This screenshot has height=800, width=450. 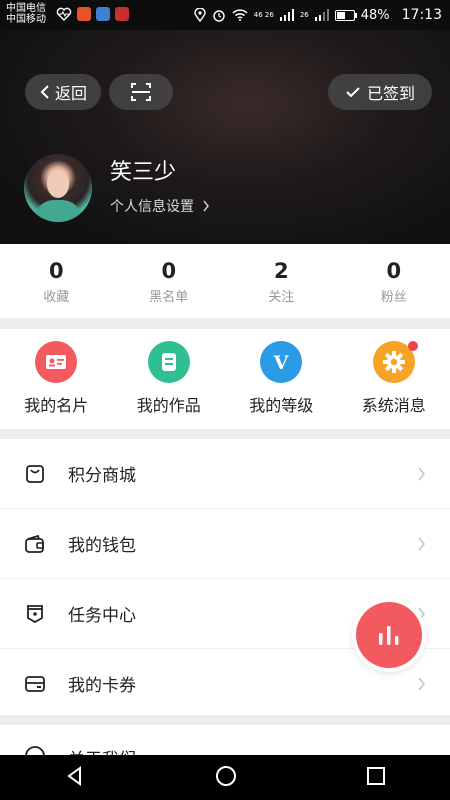 What do you see at coordinates (58, 184) in the screenshot?
I see `avatar-face` at bounding box center [58, 184].